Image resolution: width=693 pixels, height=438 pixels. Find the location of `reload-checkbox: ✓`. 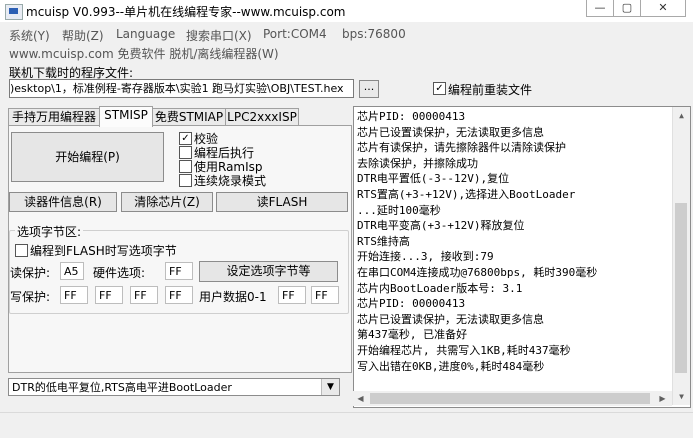

reload-checkbox: ✓ is located at coordinates (439, 88).